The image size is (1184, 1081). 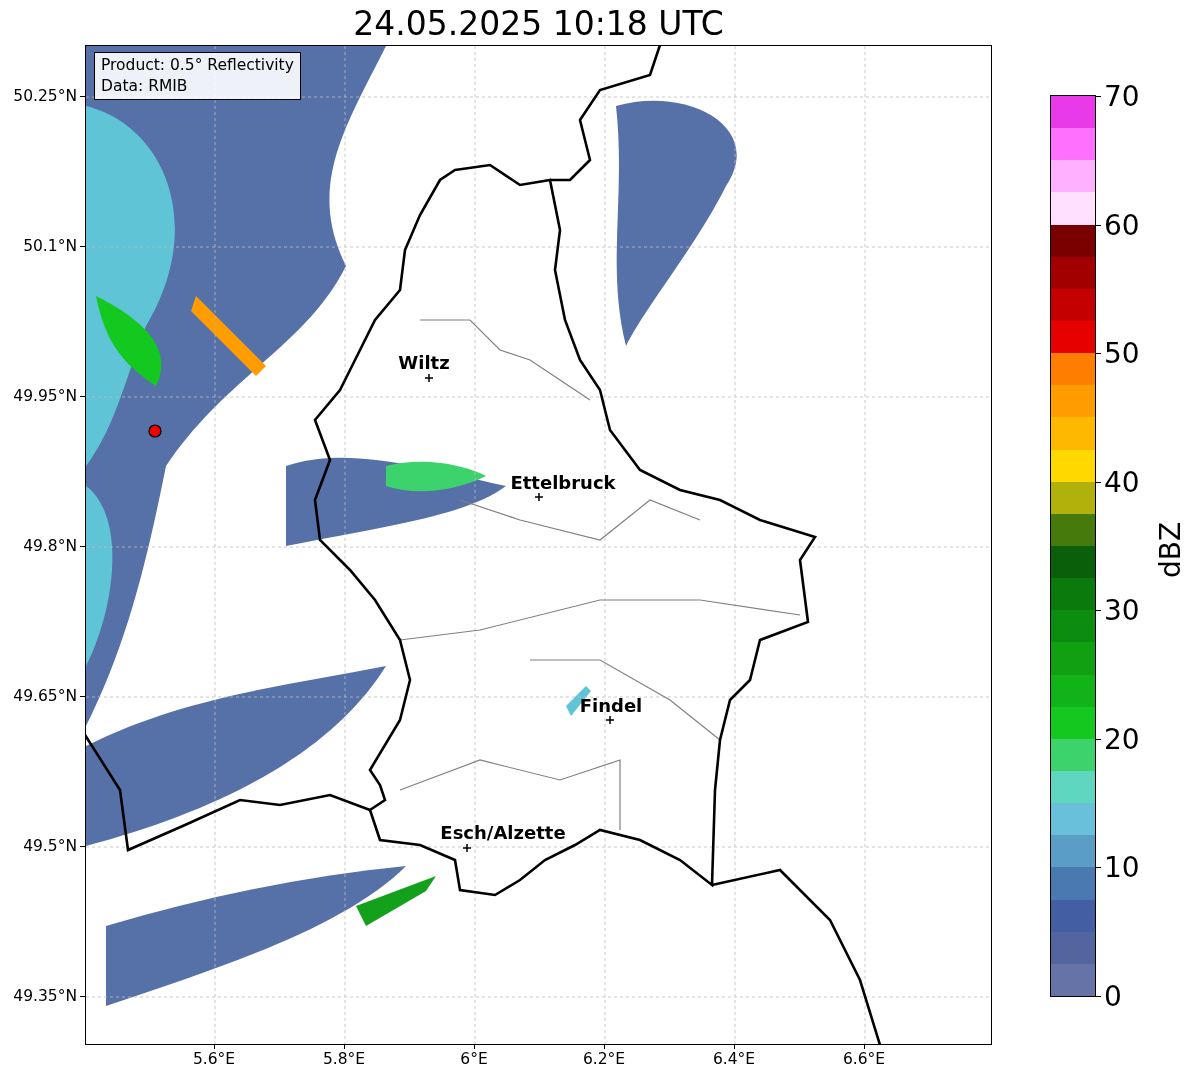 I want to click on scale-tick-label: 20, so click(x=1122, y=739).